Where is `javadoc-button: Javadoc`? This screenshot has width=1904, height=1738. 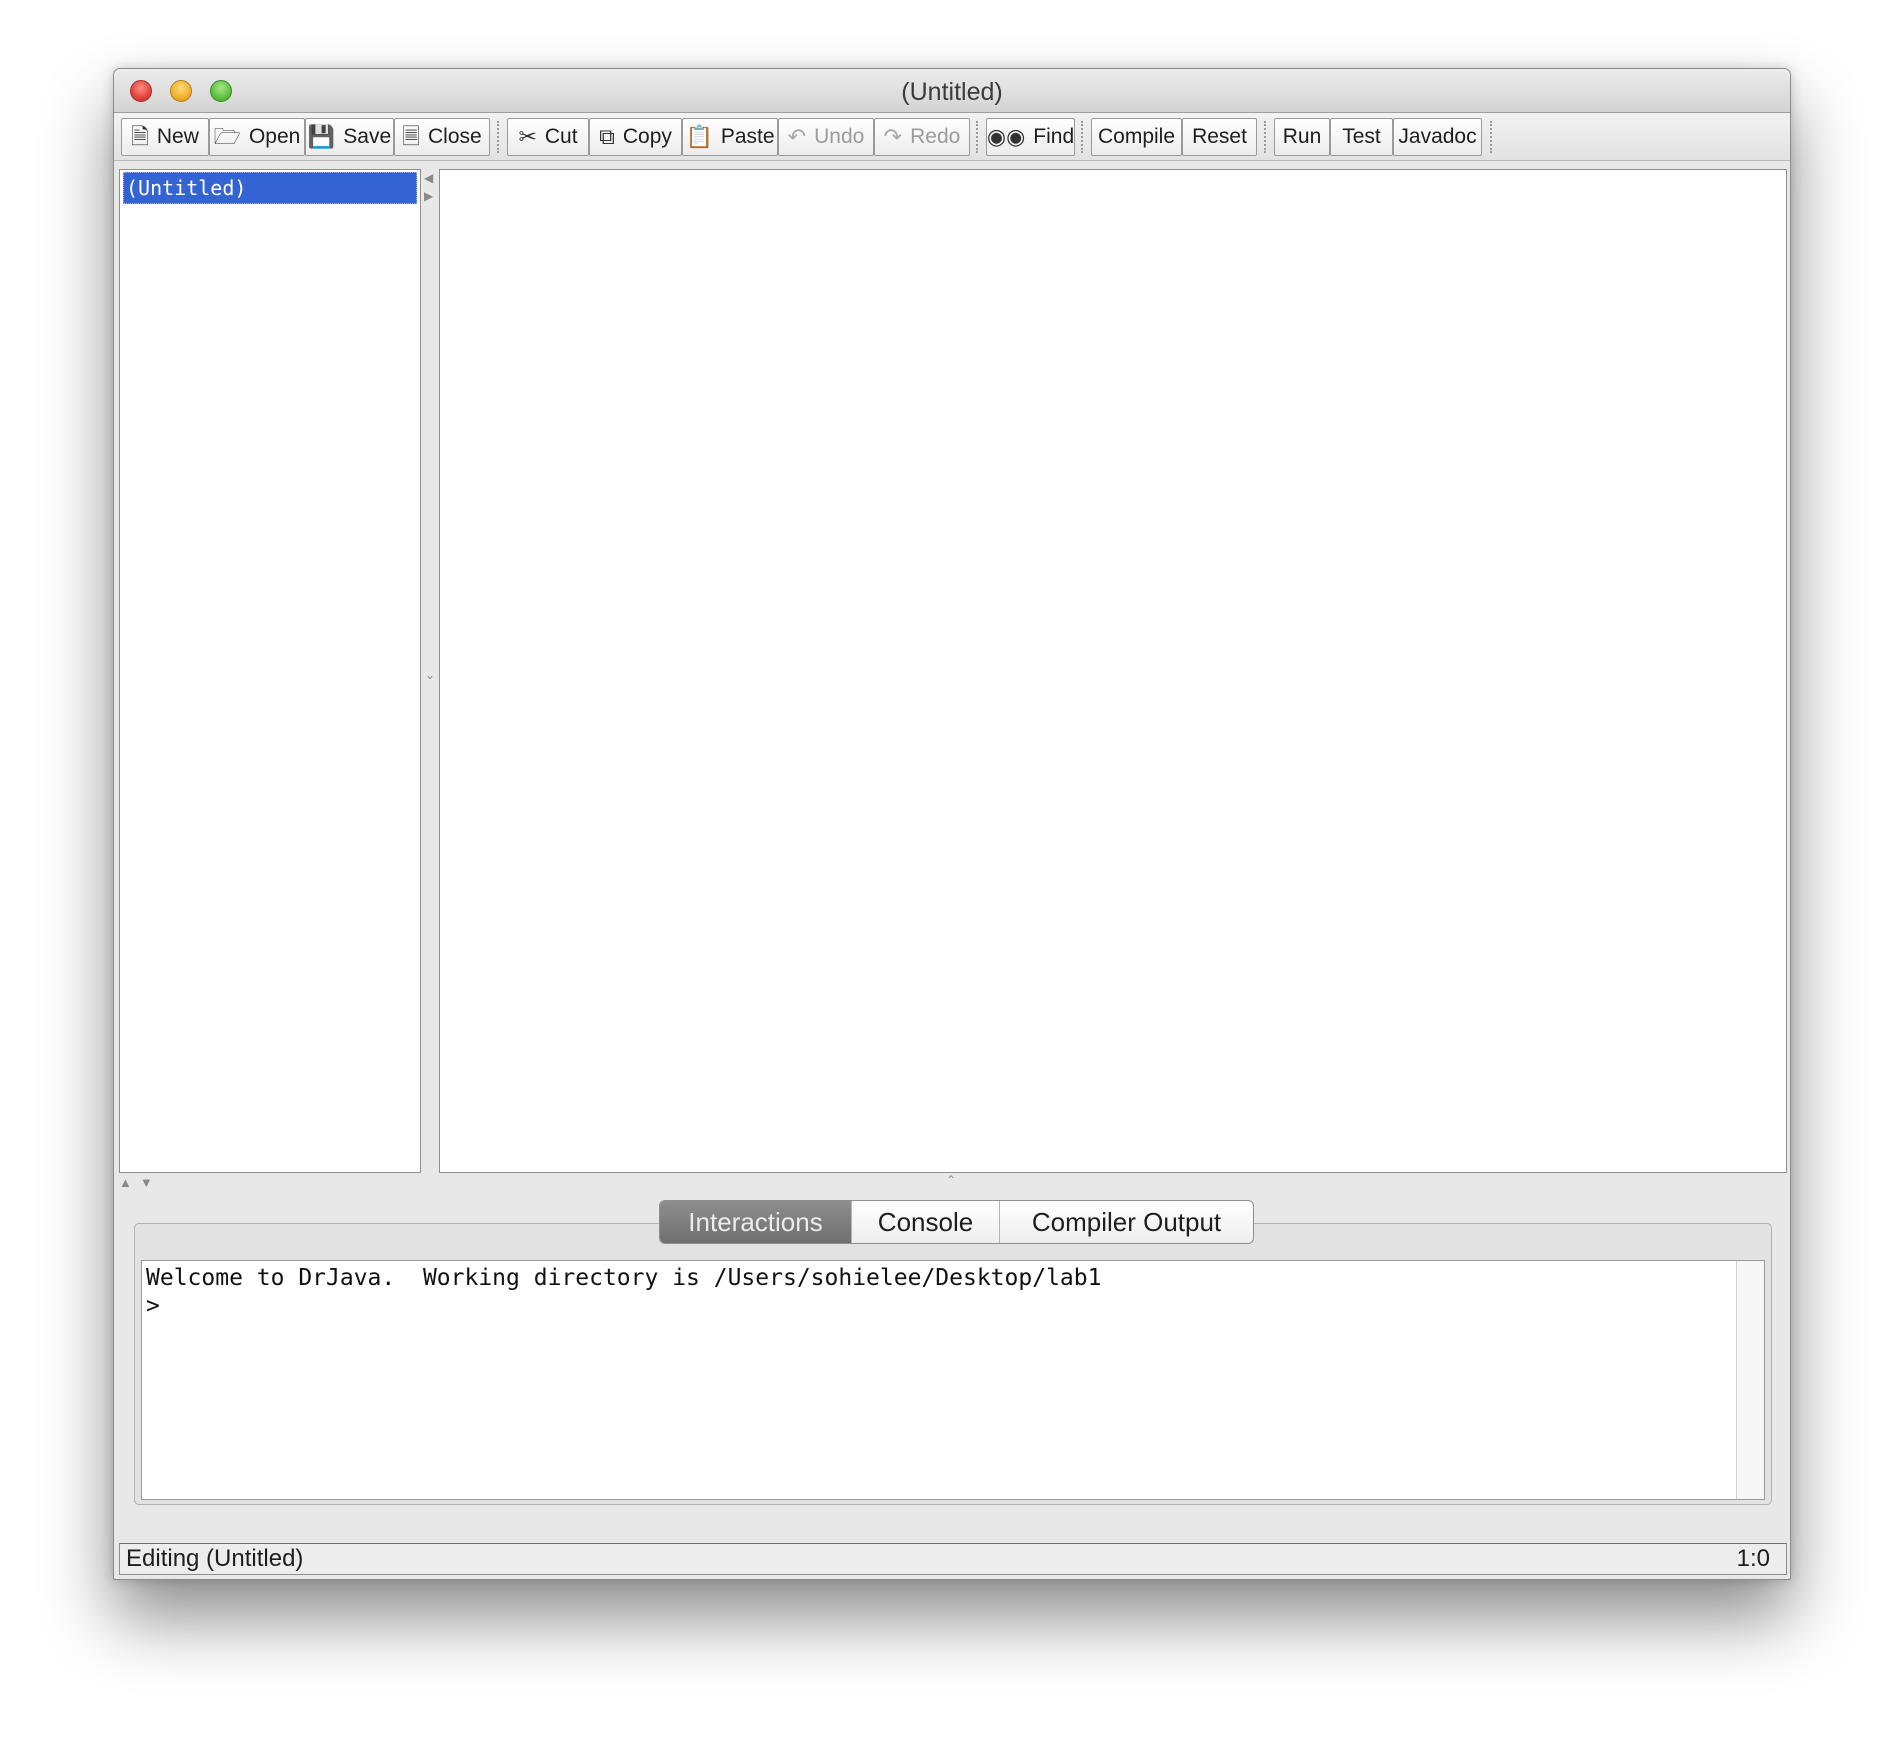 javadoc-button: Javadoc is located at coordinates (1437, 137).